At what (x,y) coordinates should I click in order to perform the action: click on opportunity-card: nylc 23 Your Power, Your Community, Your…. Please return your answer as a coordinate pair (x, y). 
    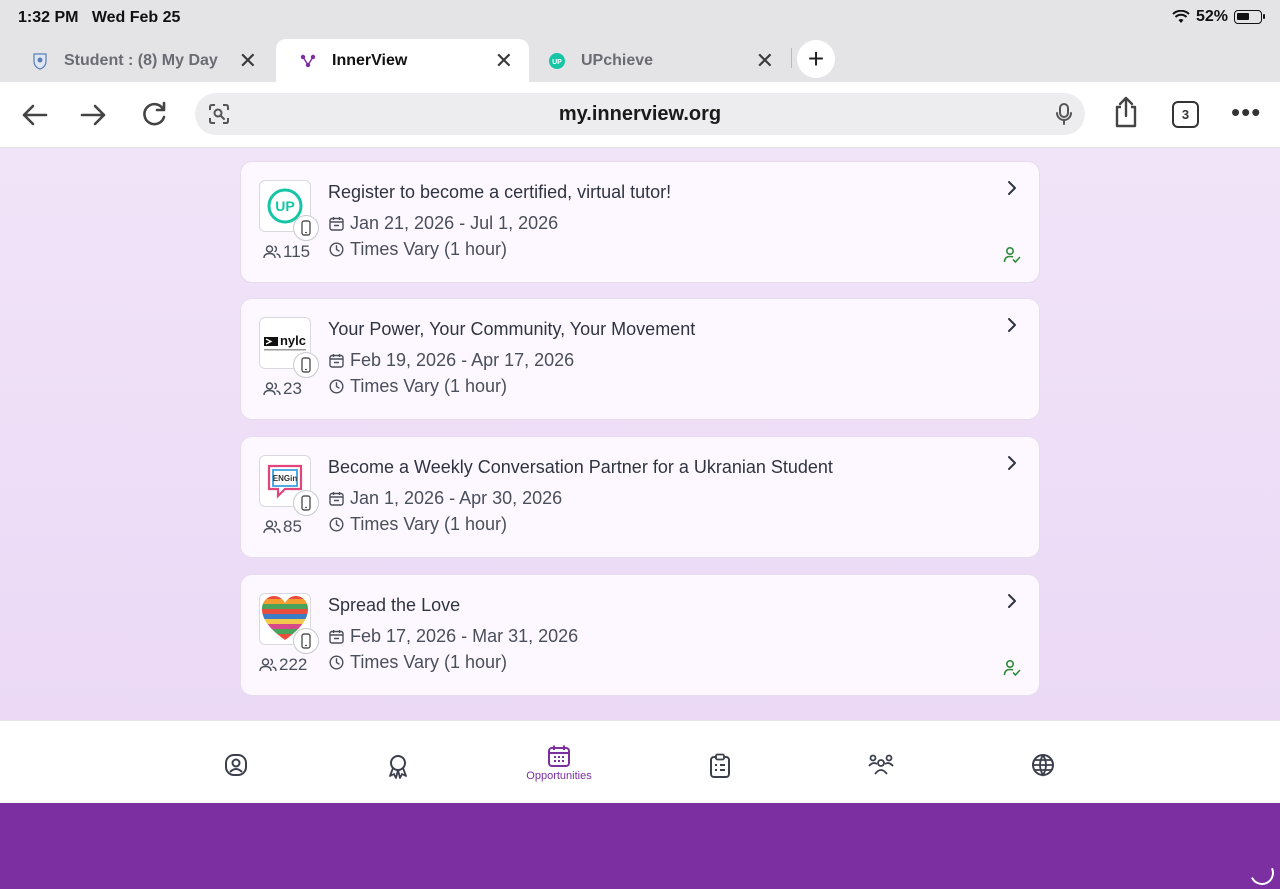
    Looking at the image, I should click on (640, 359).